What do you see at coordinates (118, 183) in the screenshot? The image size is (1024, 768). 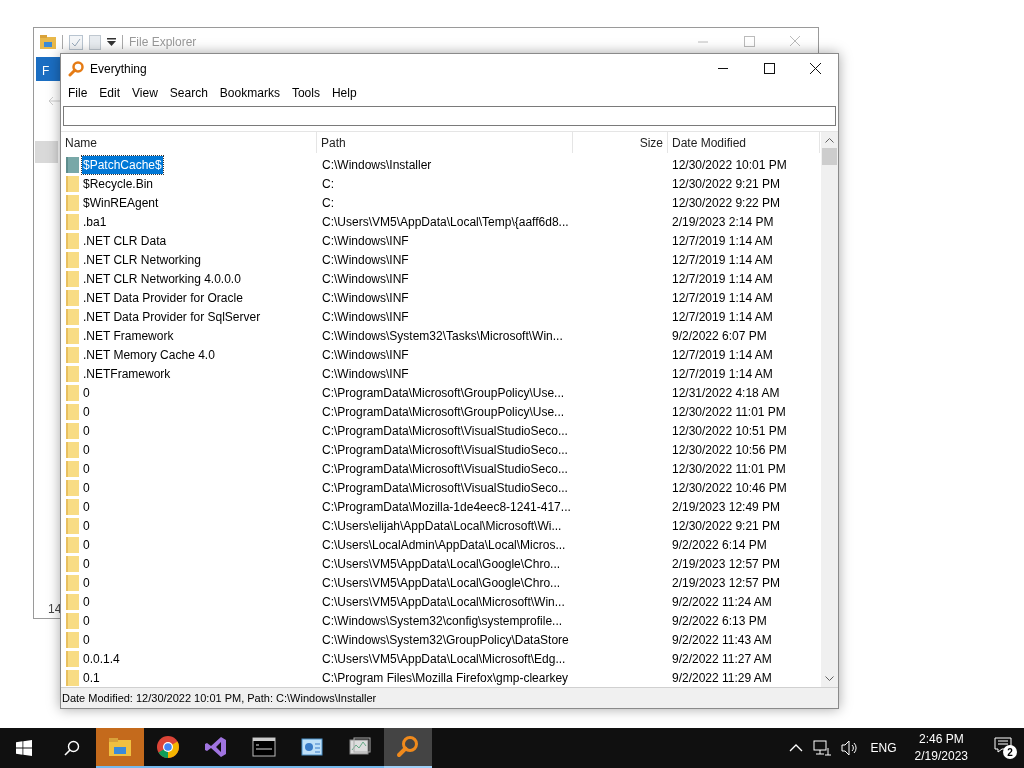 I see `file-name: $Recycle.Bin` at bounding box center [118, 183].